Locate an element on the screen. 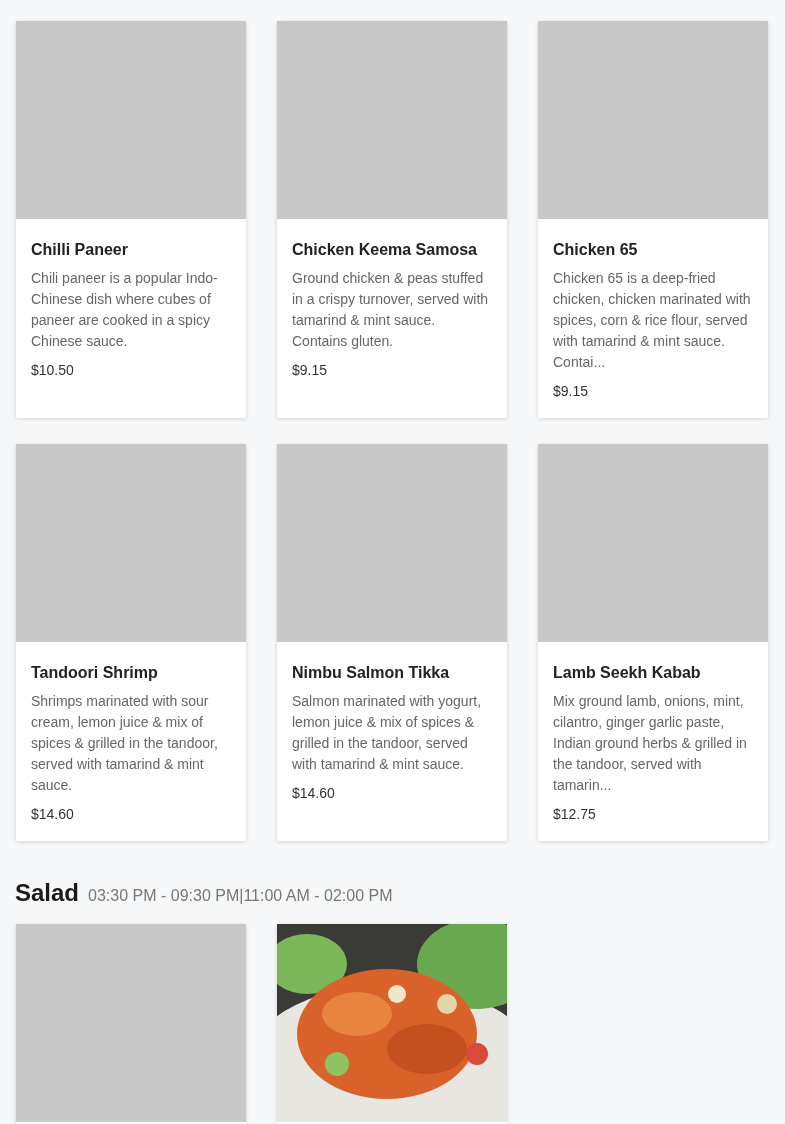 The image size is (785, 1124). item-description: Salmon marinated with yogurt, lemon juice & mix of spices & grilled in the tandoor, served with tamarind & mint sauce. is located at coordinates (387, 733).